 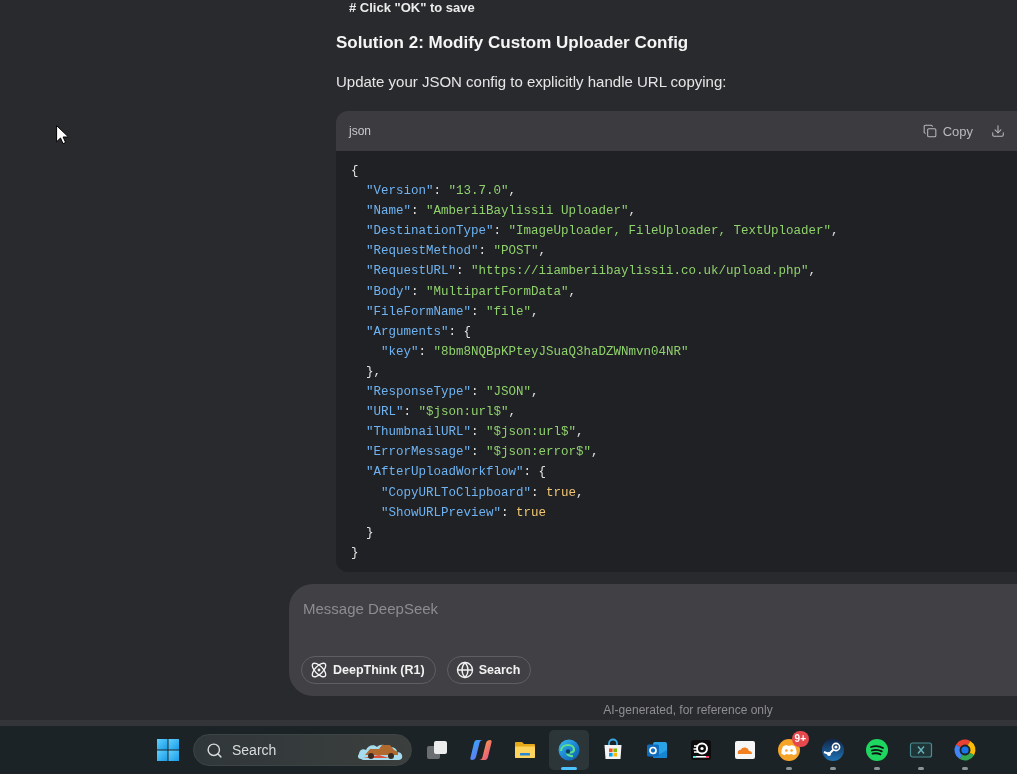 I want to click on code-line: "Name": "AmberiiBaylissii Uploader",, so click(x=501, y=212).